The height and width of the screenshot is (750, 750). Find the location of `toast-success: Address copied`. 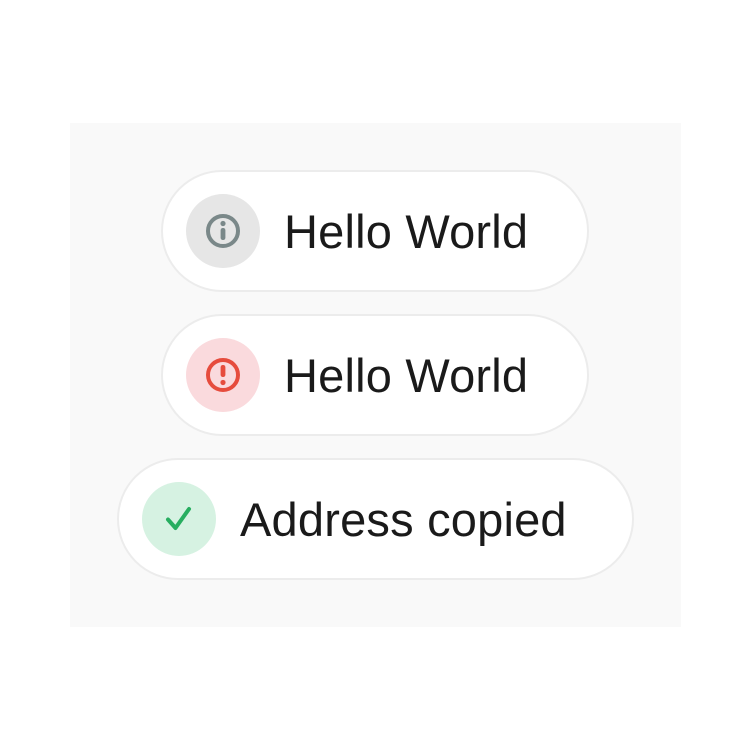

toast-success: Address copied is located at coordinates (375, 519).